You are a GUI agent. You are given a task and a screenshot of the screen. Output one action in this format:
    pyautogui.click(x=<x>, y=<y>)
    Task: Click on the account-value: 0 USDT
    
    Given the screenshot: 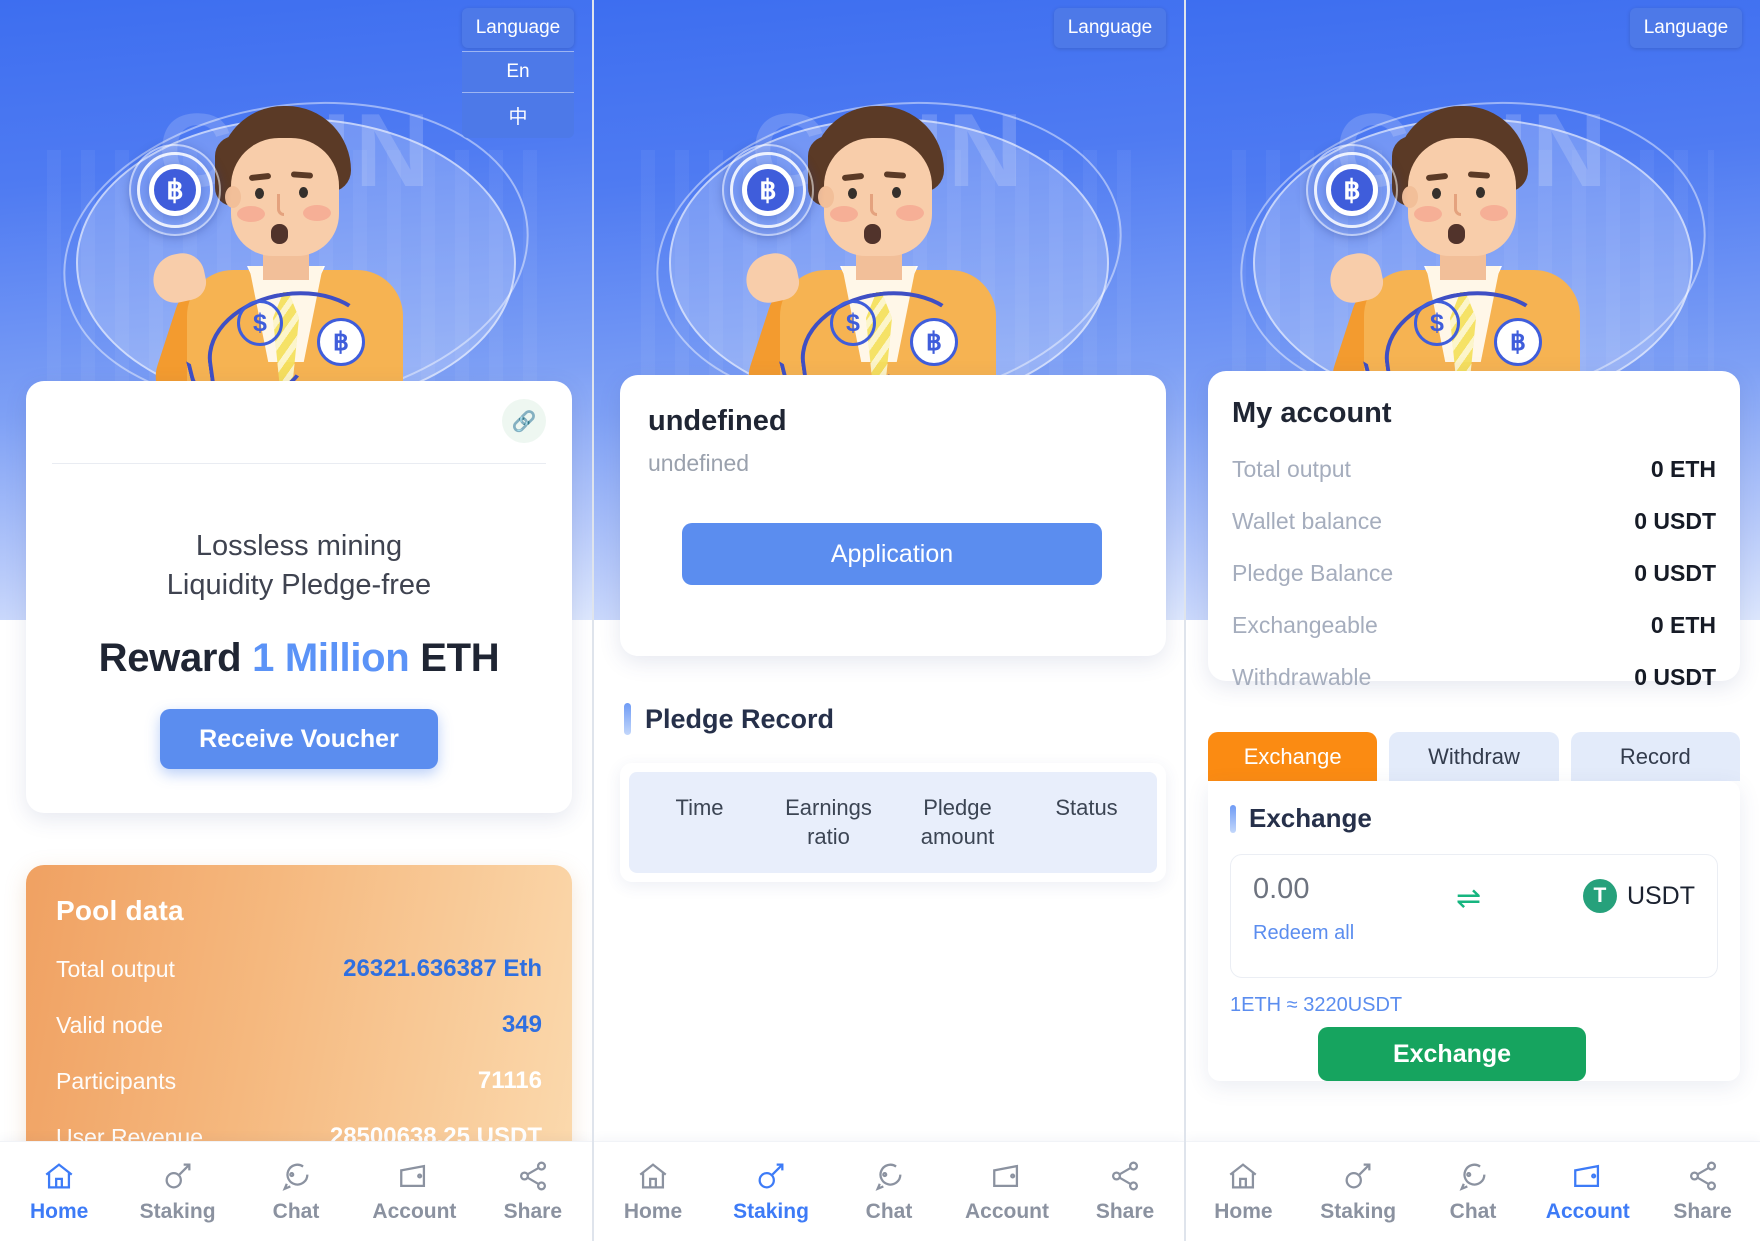 What is the action you would take?
    pyautogui.click(x=1675, y=521)
    